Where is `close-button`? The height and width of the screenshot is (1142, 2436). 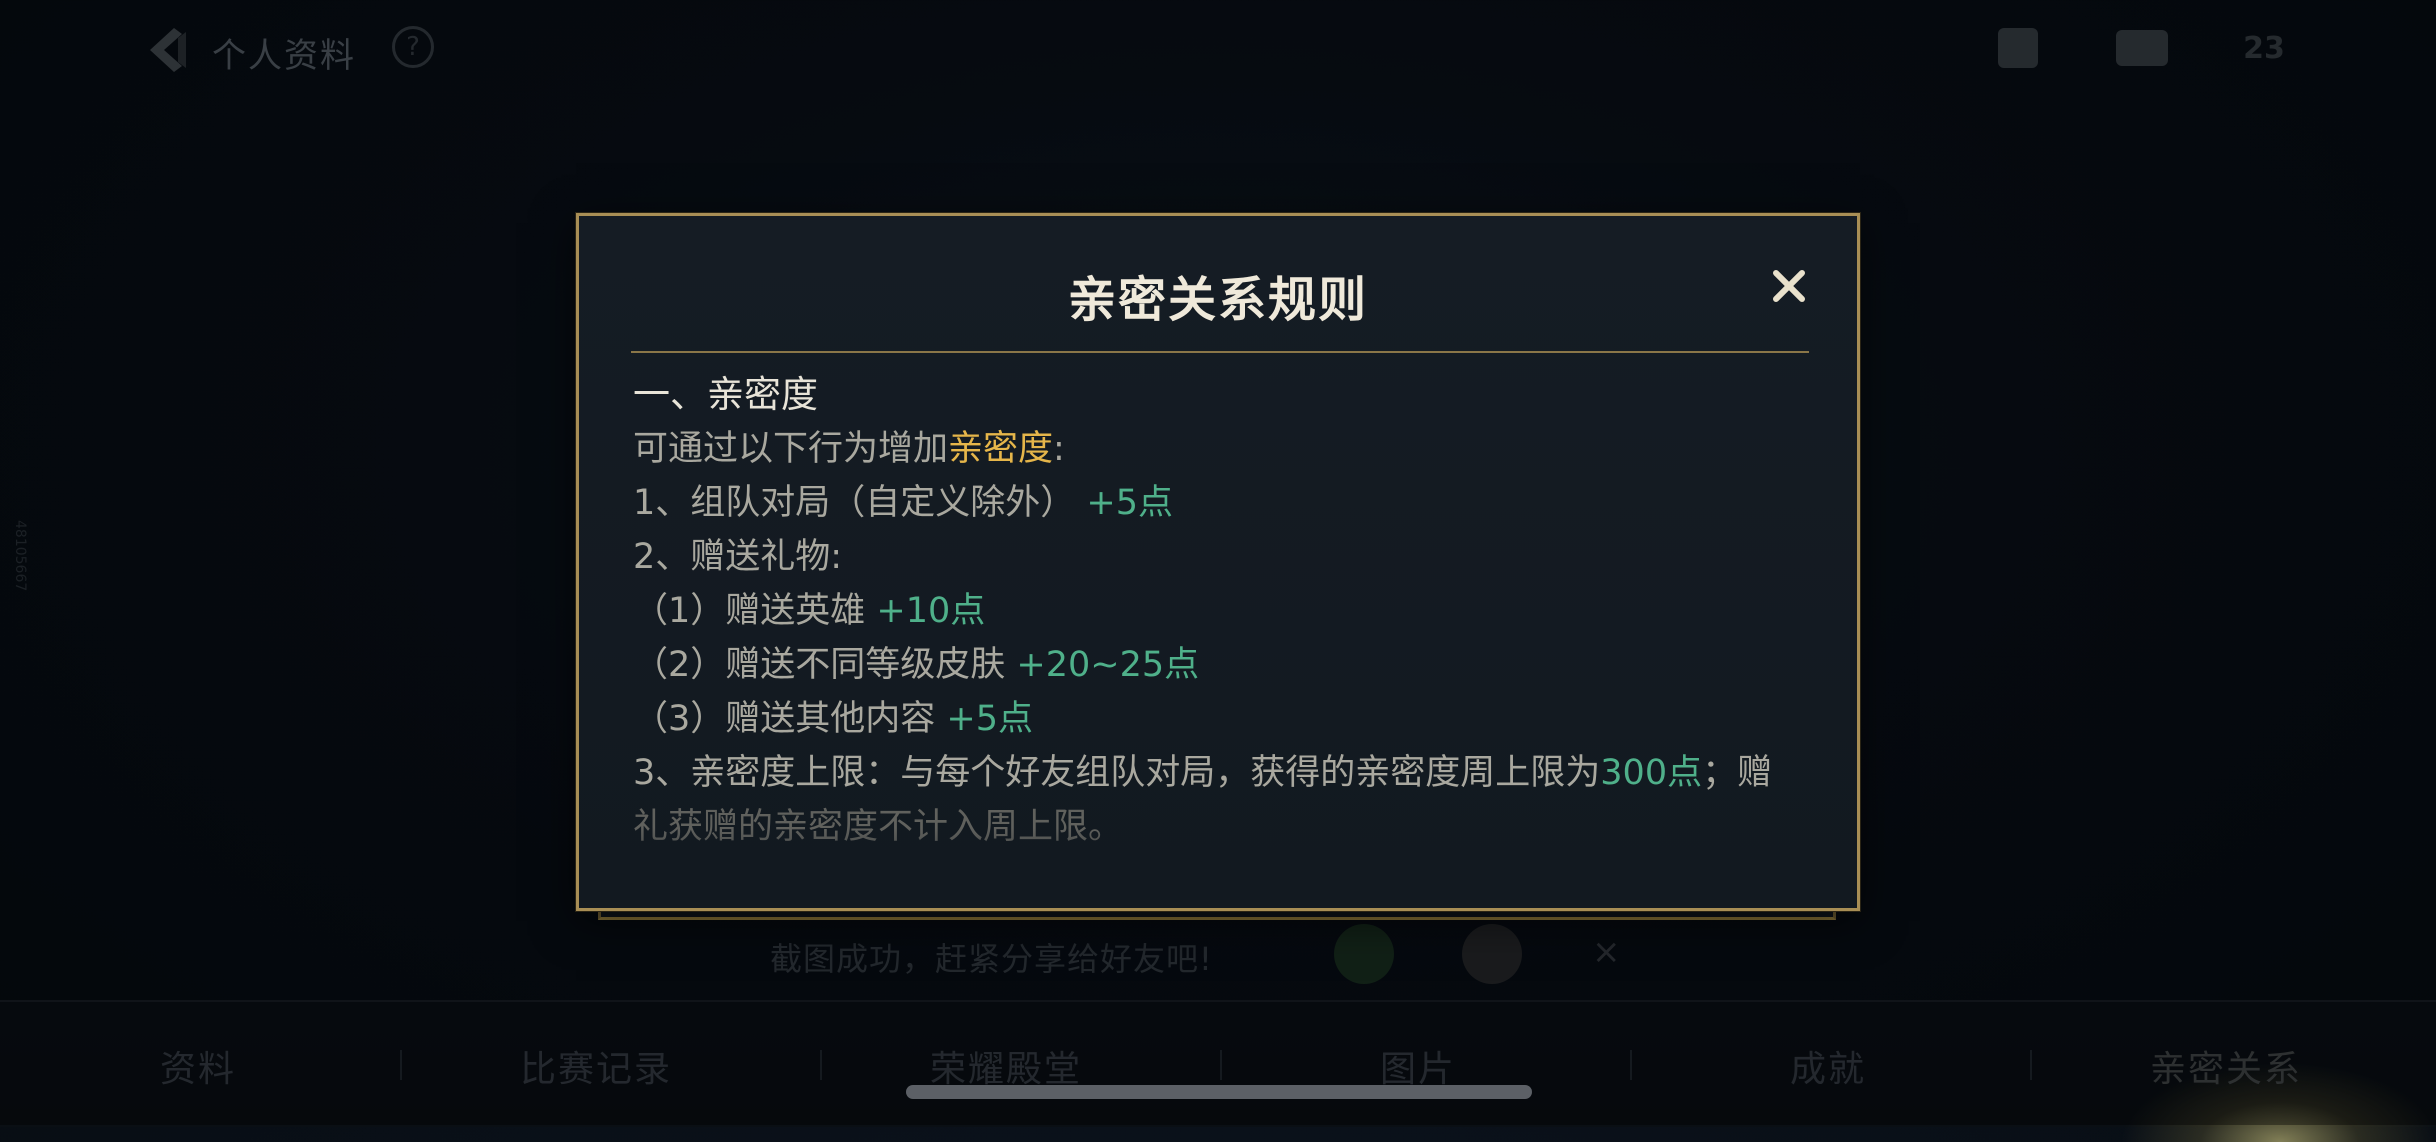 close-button is located at coordinates (1789, 286).